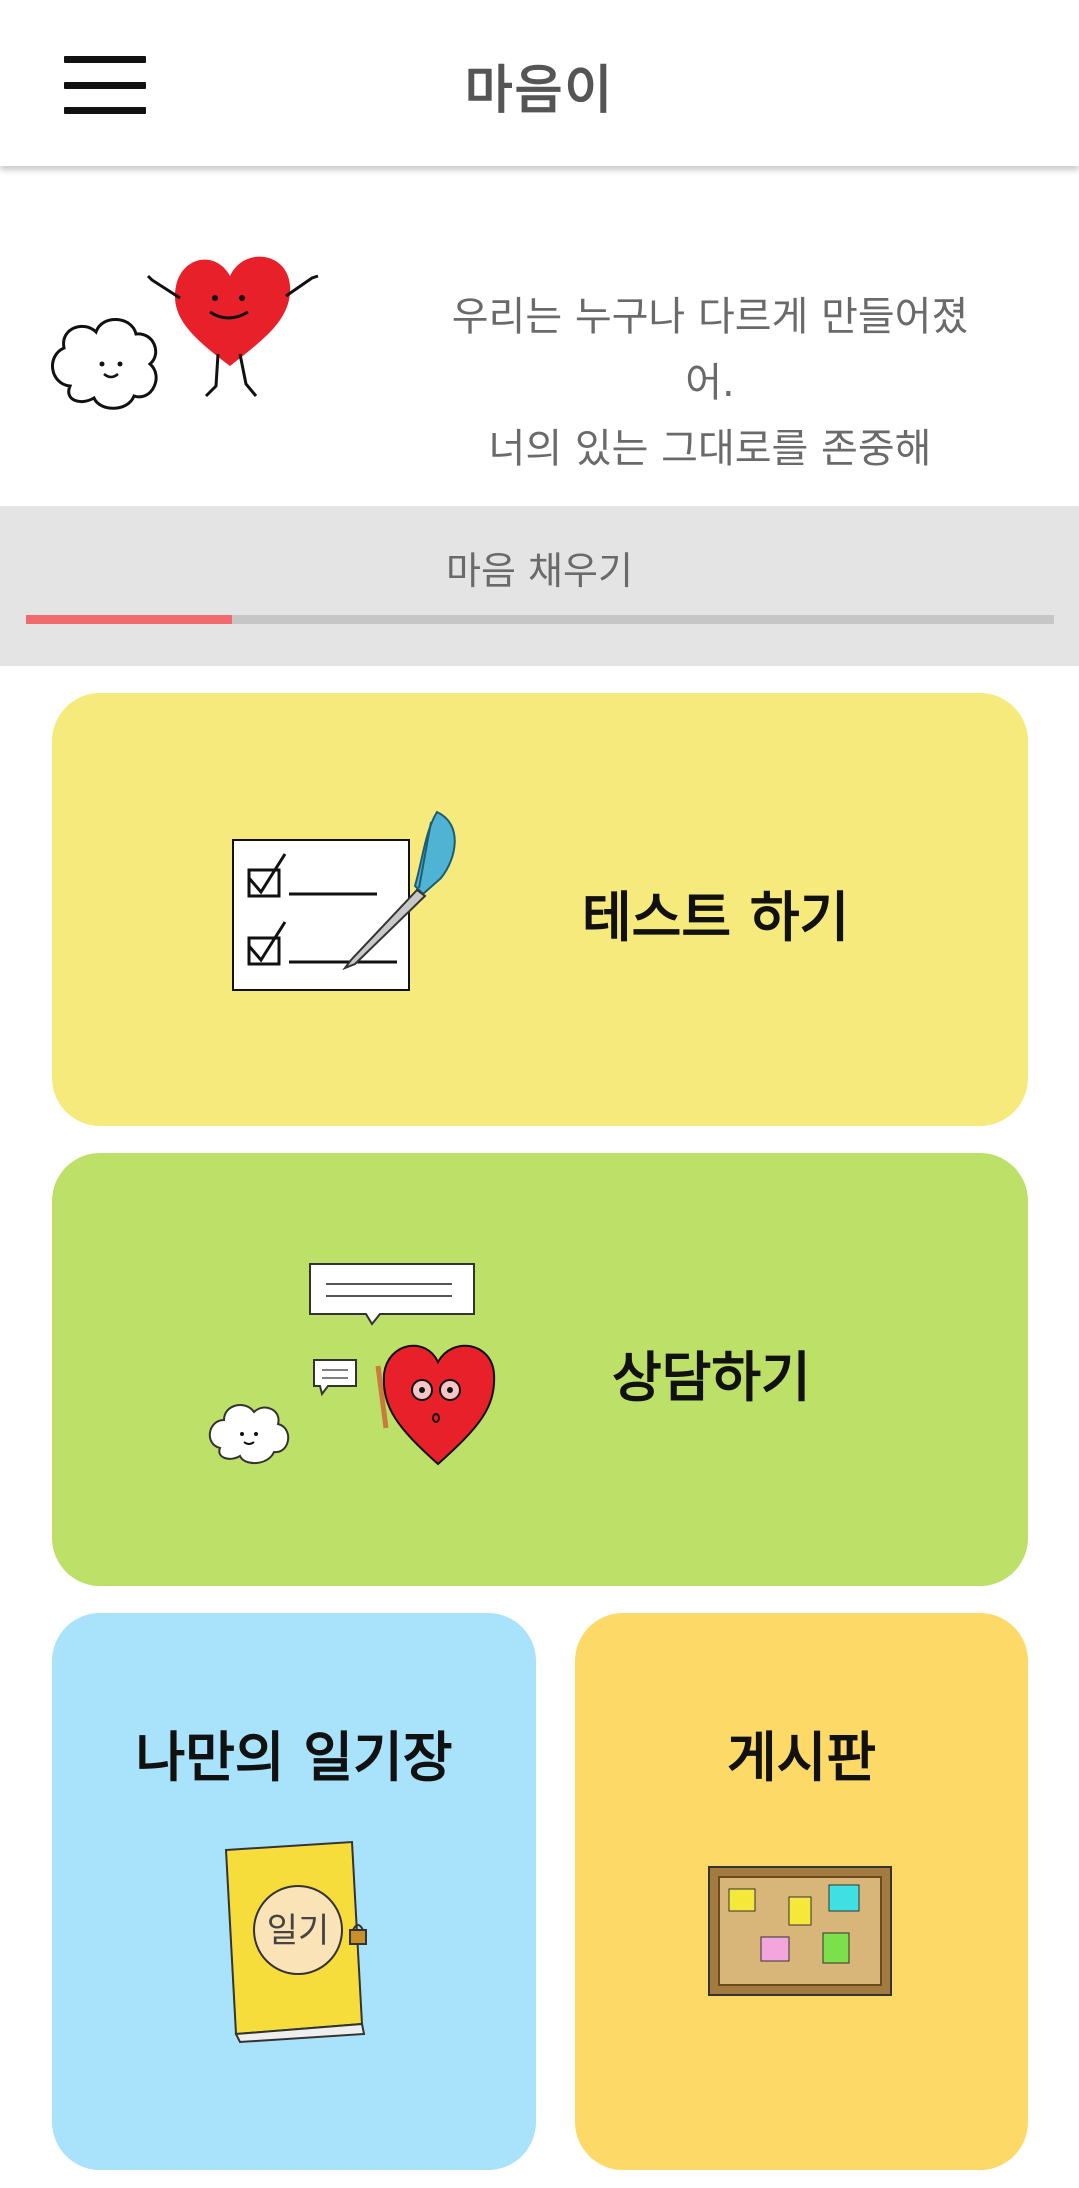  I want to click on heart-and-cloud-icon, so click(185, 333).